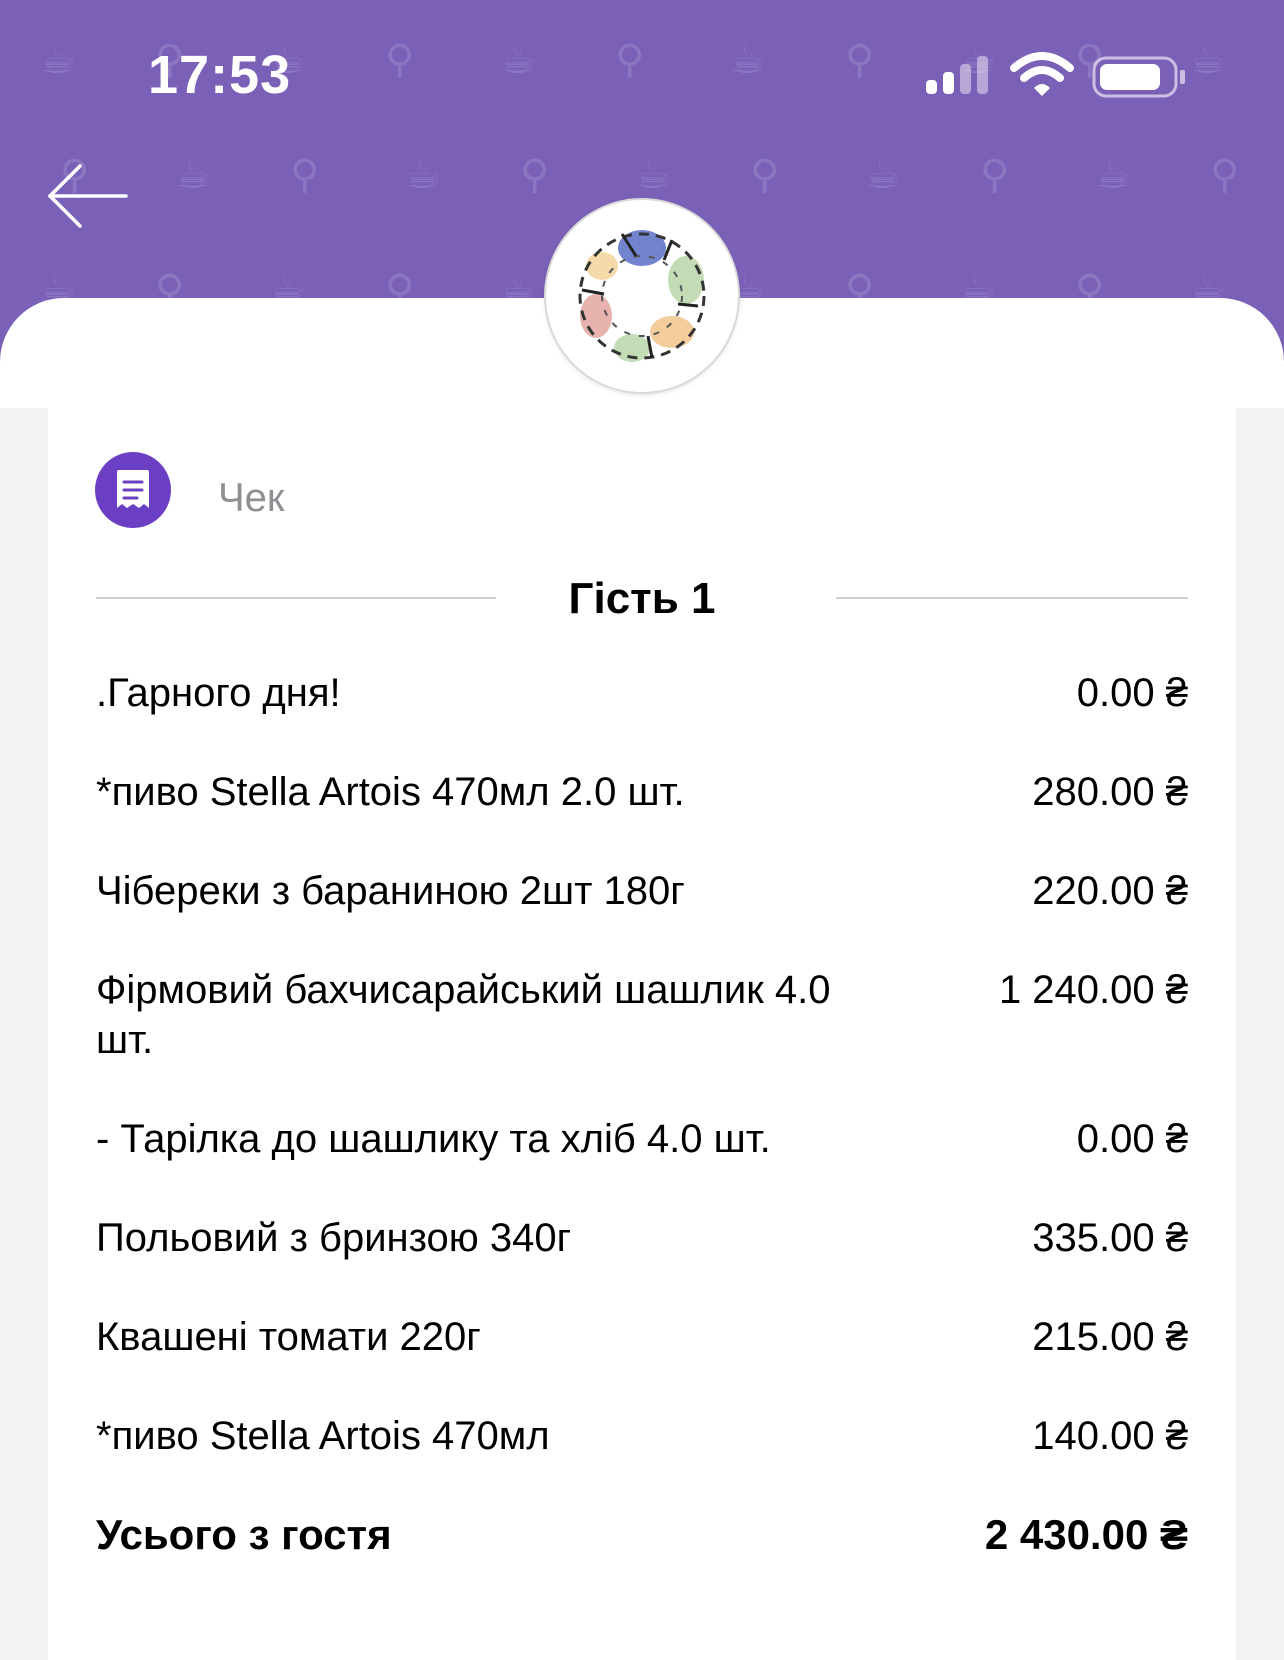 This screenshot has width=1284, height=1660. Describe the element at coordinates (1138, 77) in the screenshot. I see `battery-icon` at that location.